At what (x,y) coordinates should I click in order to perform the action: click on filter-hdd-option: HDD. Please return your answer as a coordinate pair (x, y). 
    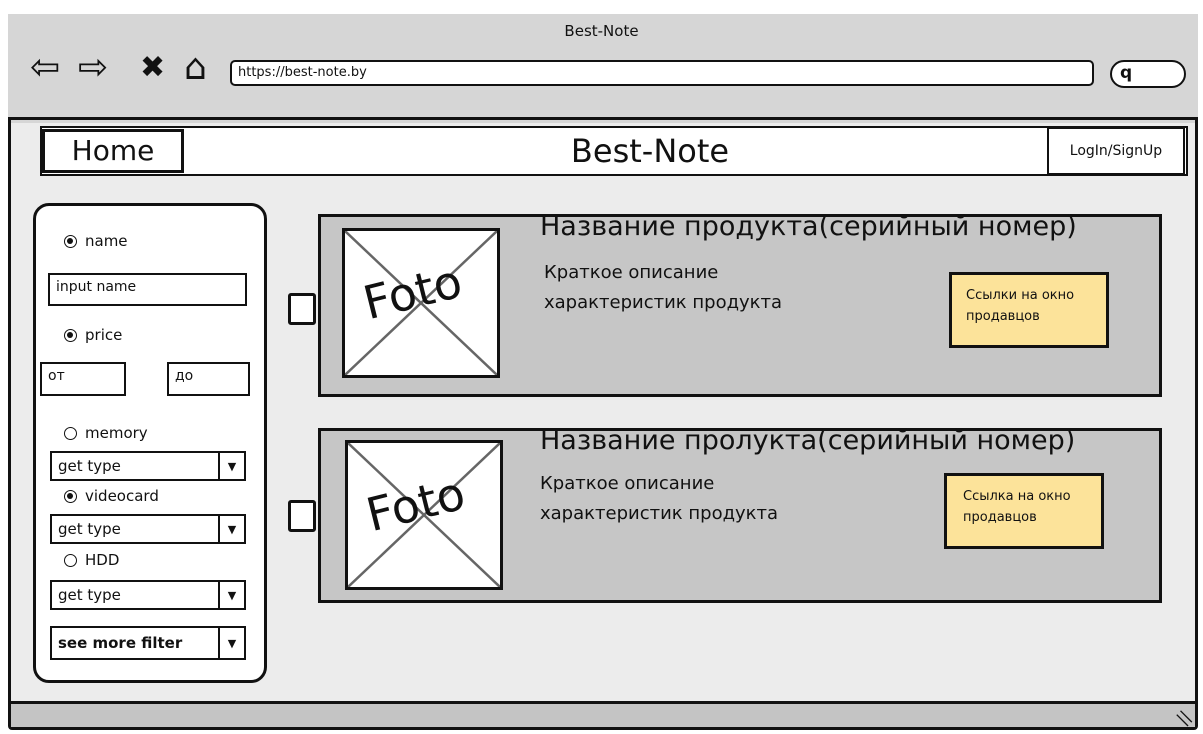
    Looking at the image, I should click on (91, 560).